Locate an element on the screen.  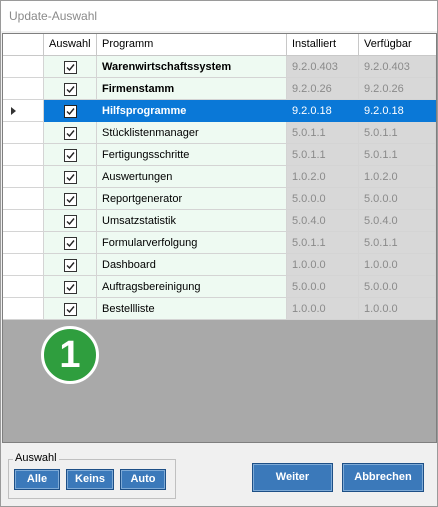
table-row: Dashboard 1.0.0.0 1.0.0.0 is located at coordinates (219, 265).